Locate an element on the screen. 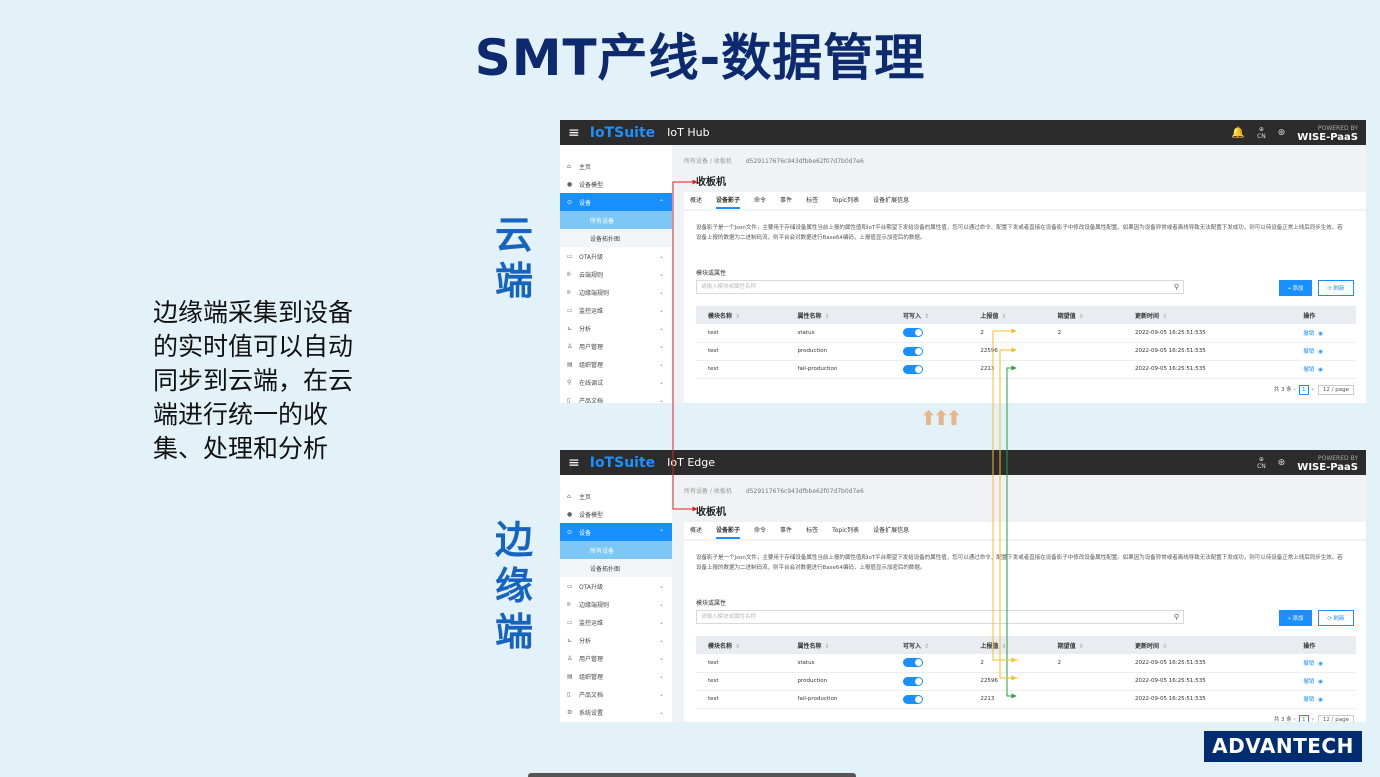  column-header: 期望值 ⇕ is located at coordinates (1084, 645).